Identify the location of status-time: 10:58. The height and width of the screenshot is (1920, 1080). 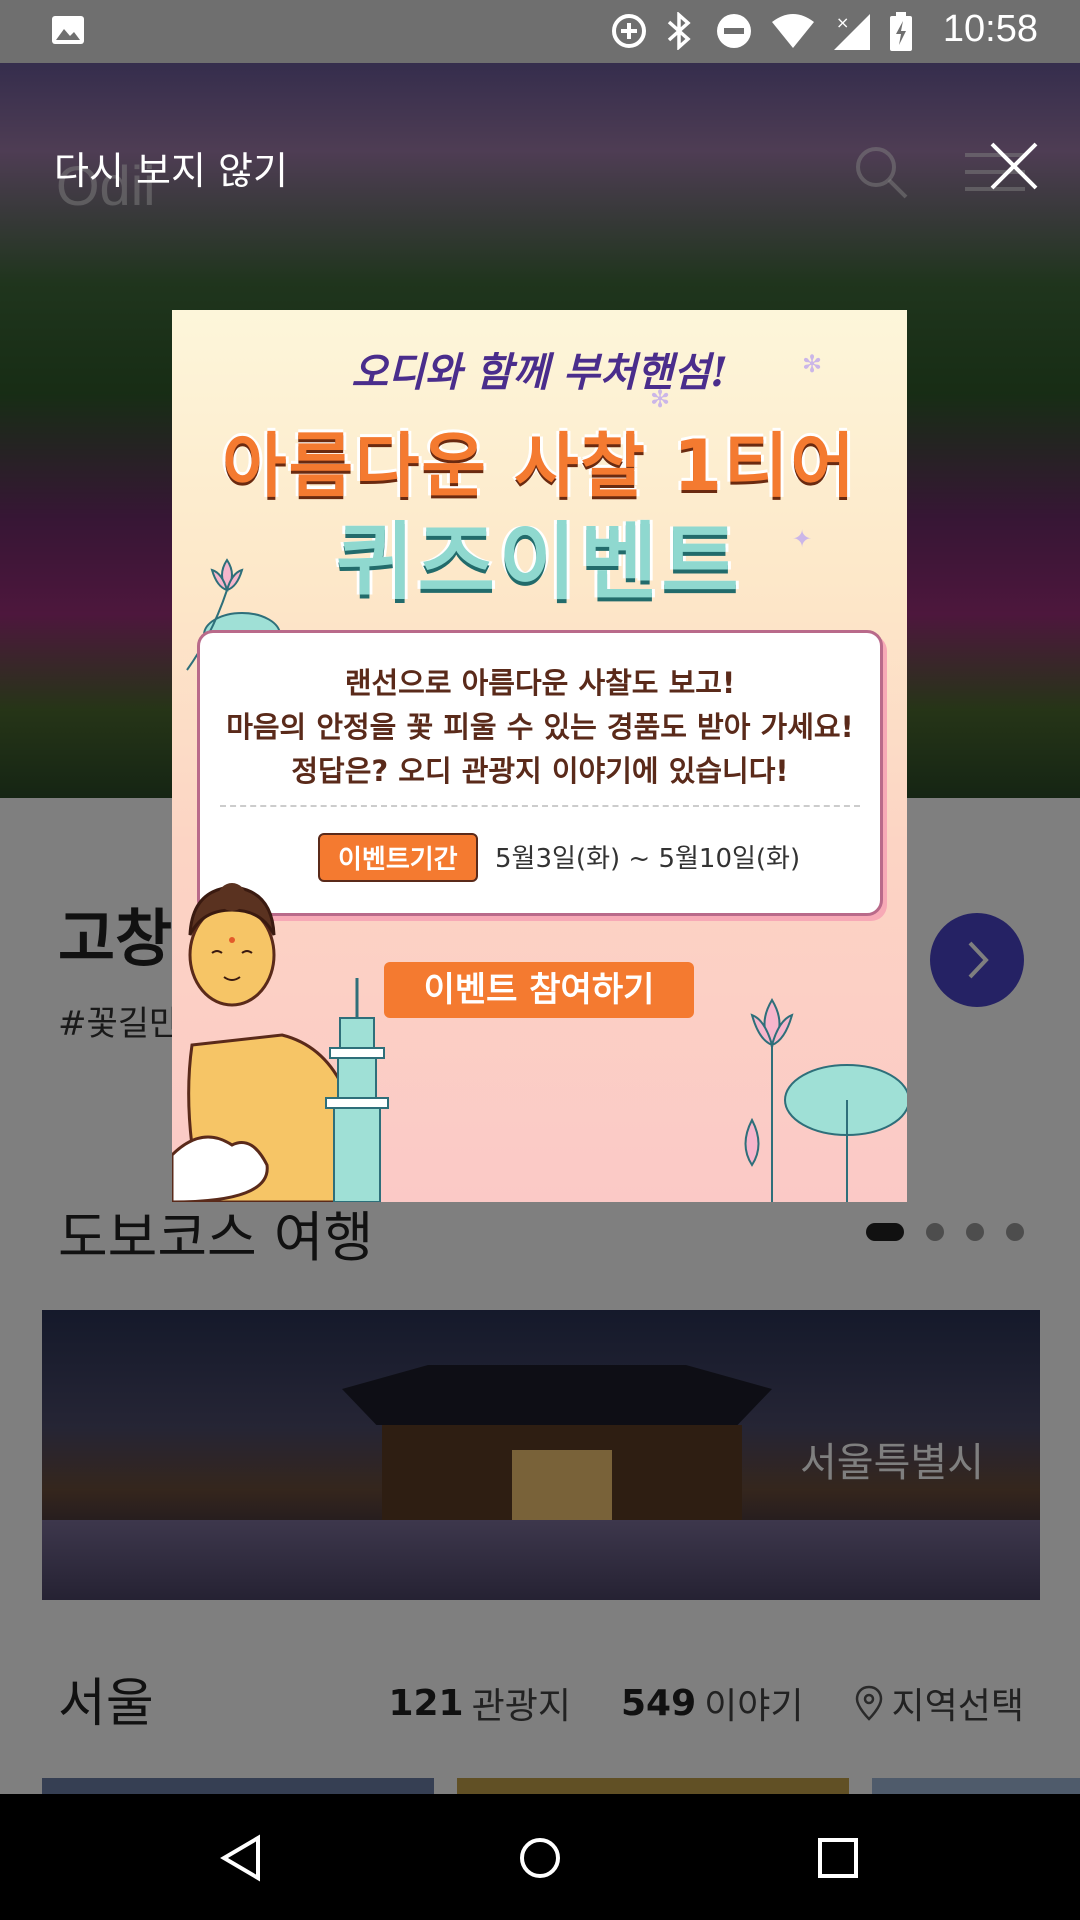
(990, 29).